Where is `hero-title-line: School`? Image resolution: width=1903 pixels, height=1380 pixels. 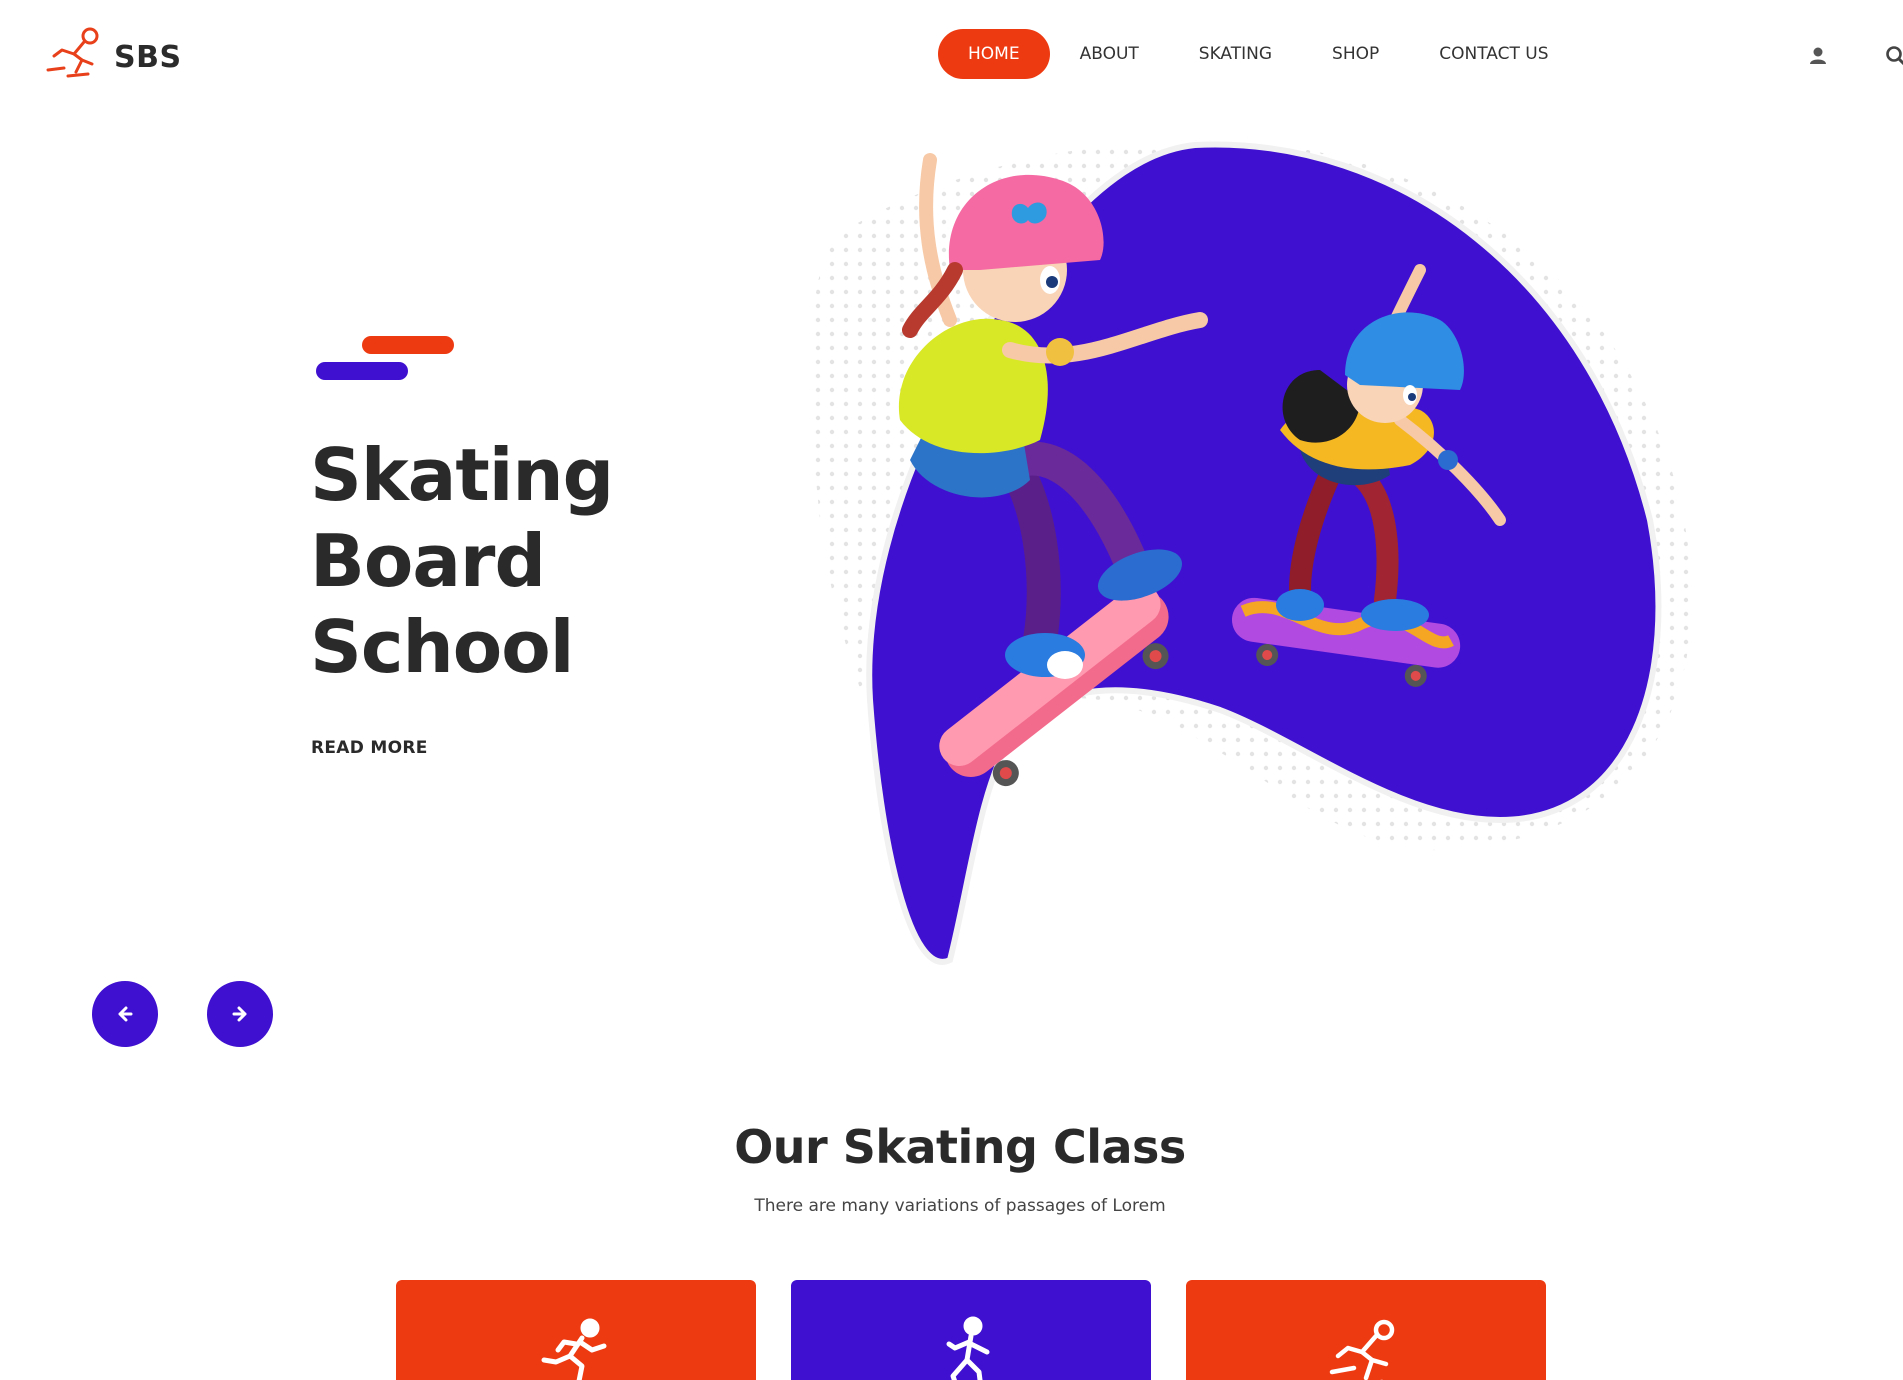 hero-title-line: School is located at coordinates (442, 647).